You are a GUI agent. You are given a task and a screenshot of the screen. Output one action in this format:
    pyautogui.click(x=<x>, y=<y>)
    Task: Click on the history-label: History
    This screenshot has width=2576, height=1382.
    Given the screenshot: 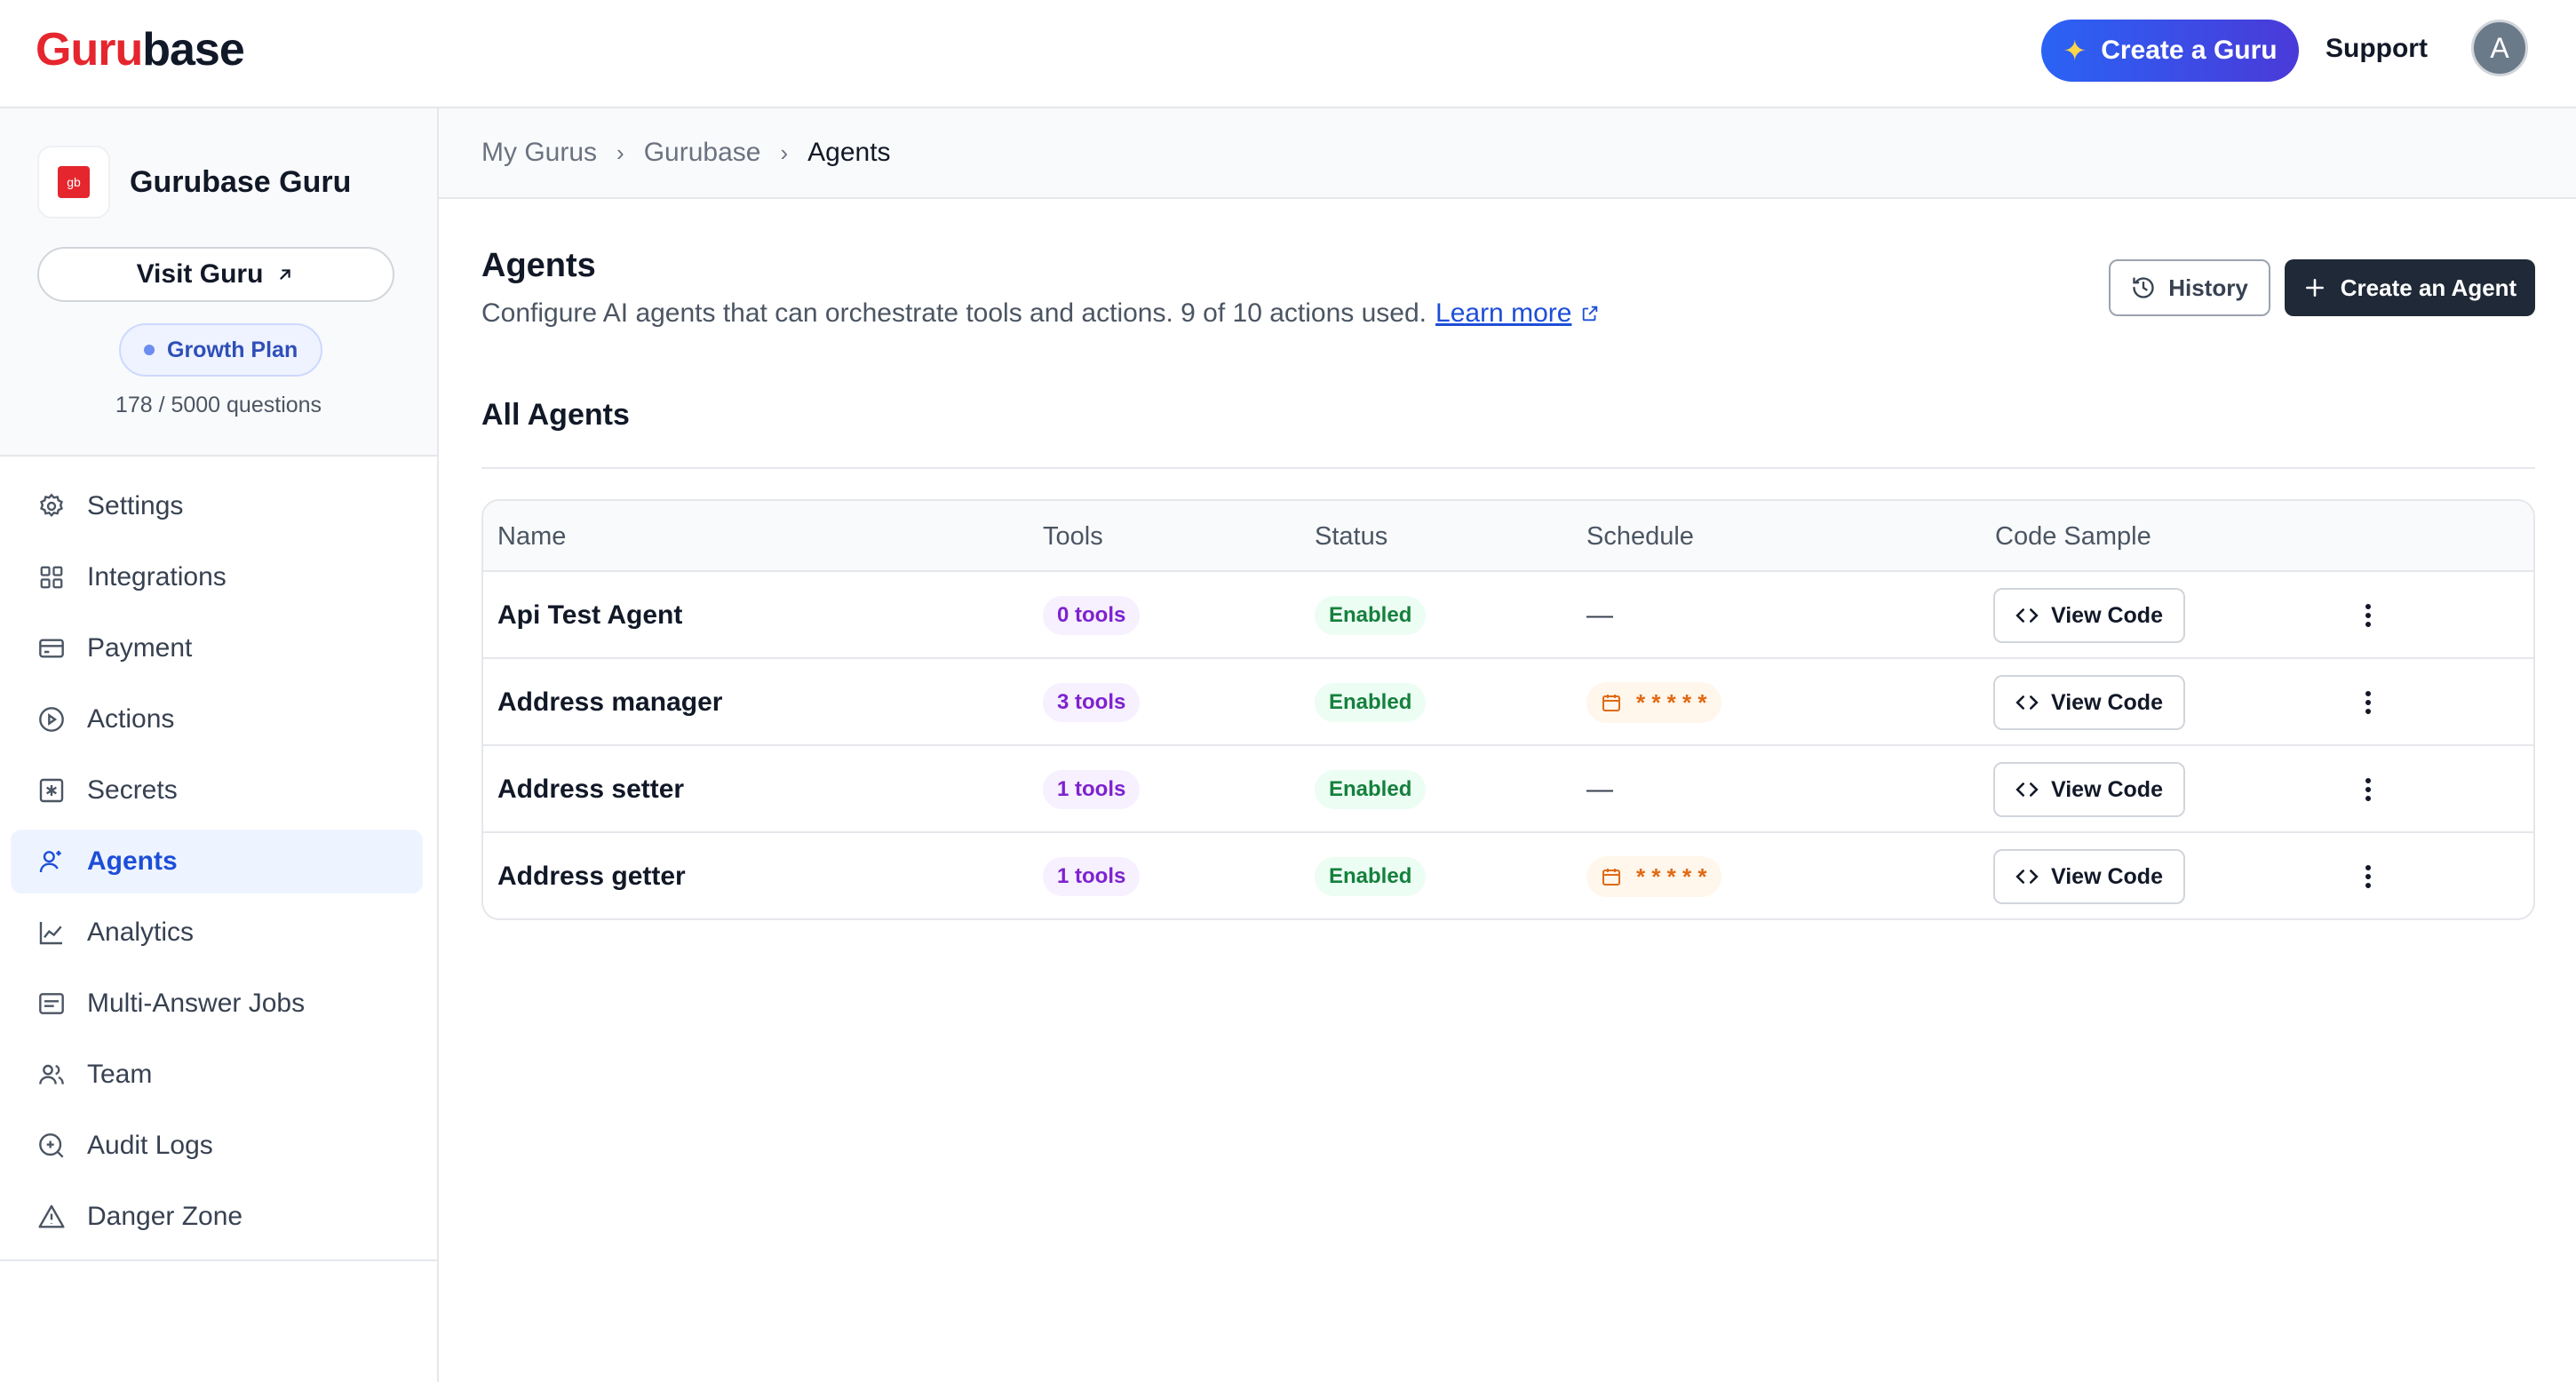 What is the action you would take?
    pyautogui.click(x=2208, y=287)
    